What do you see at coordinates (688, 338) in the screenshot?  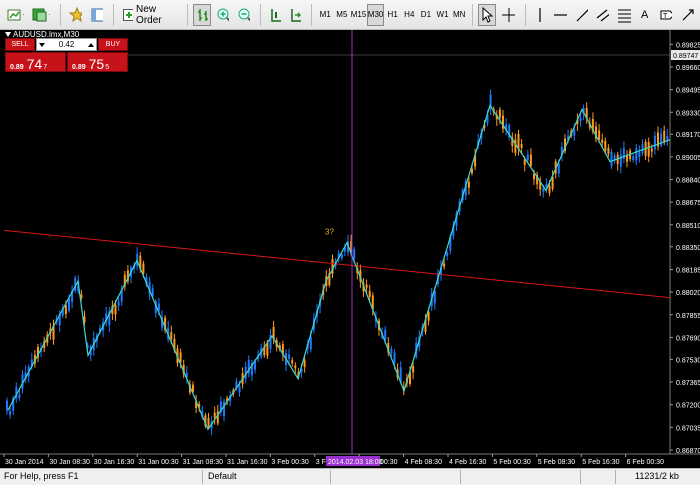 I see `price-tick-label: 0.87690` at bounding box center [688, 338].